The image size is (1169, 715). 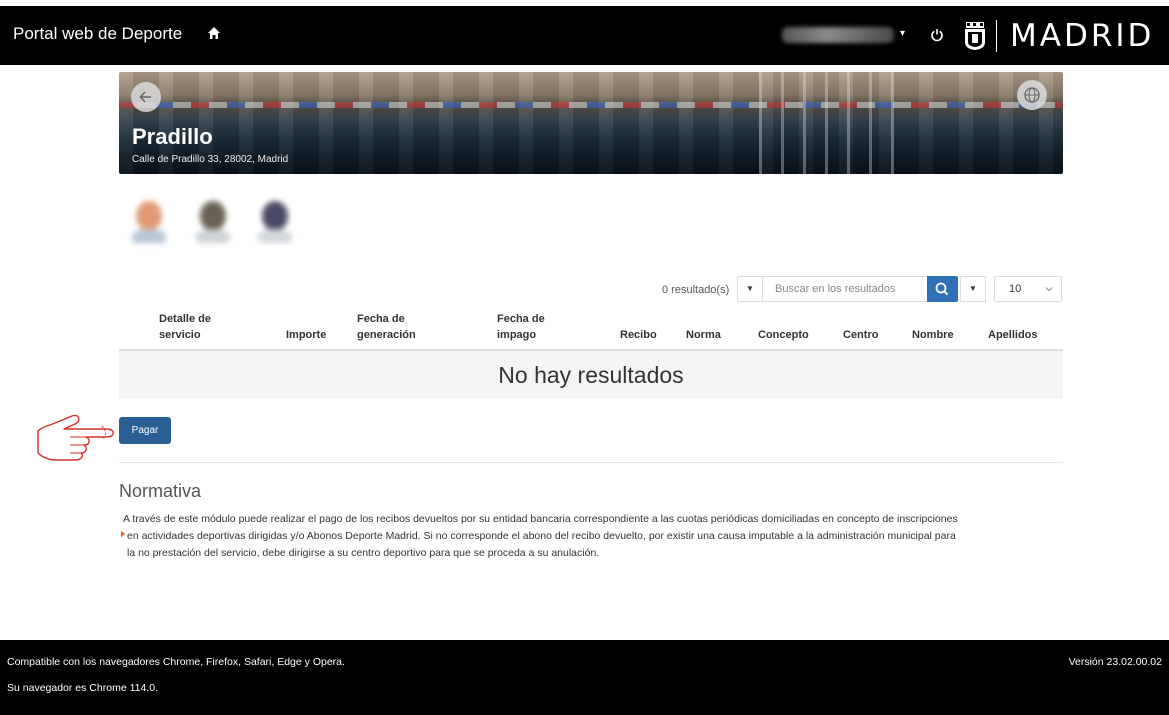 What do you see at coordinates (584, 35) in the screenshot?
I see `top-bar: Portal web de Deporte ▾ MADRID` at bounding box center [584, 35].